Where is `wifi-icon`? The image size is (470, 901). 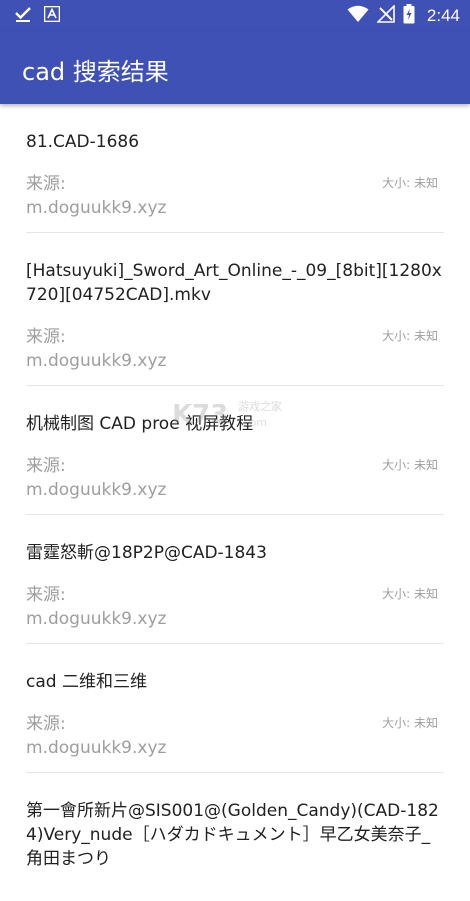 wifi-icon is located at coordinates (358, 16).